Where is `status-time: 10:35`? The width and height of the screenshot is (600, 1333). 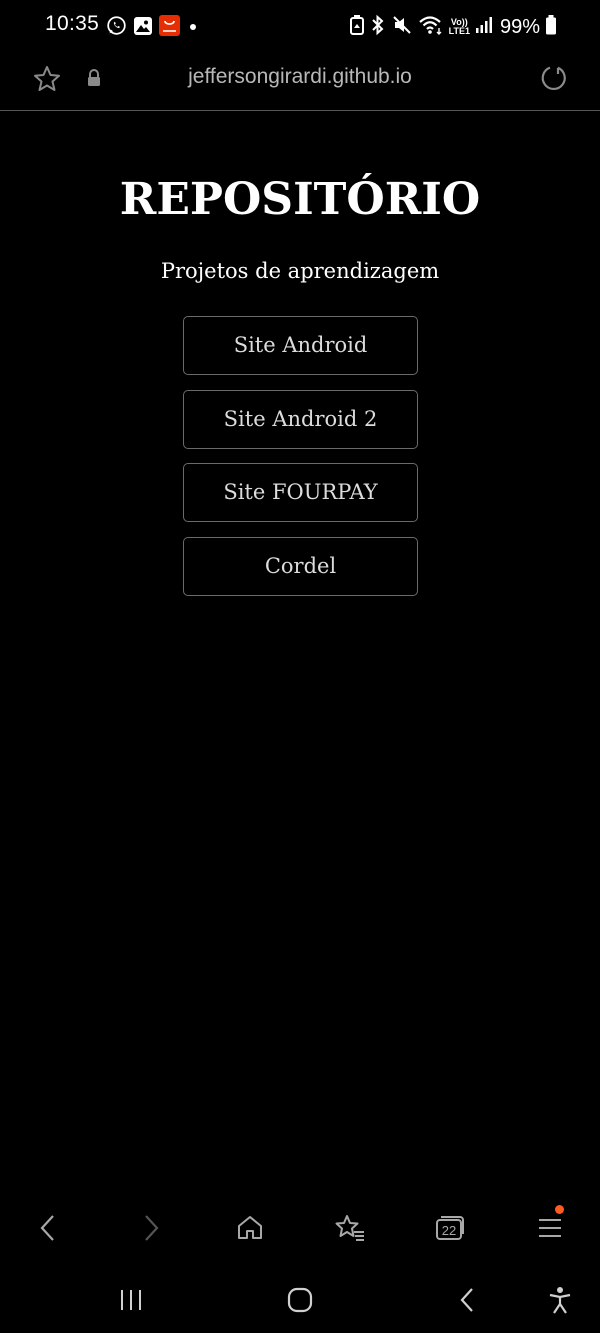
status-time: 10:35 is located at coordinates (72, 23).